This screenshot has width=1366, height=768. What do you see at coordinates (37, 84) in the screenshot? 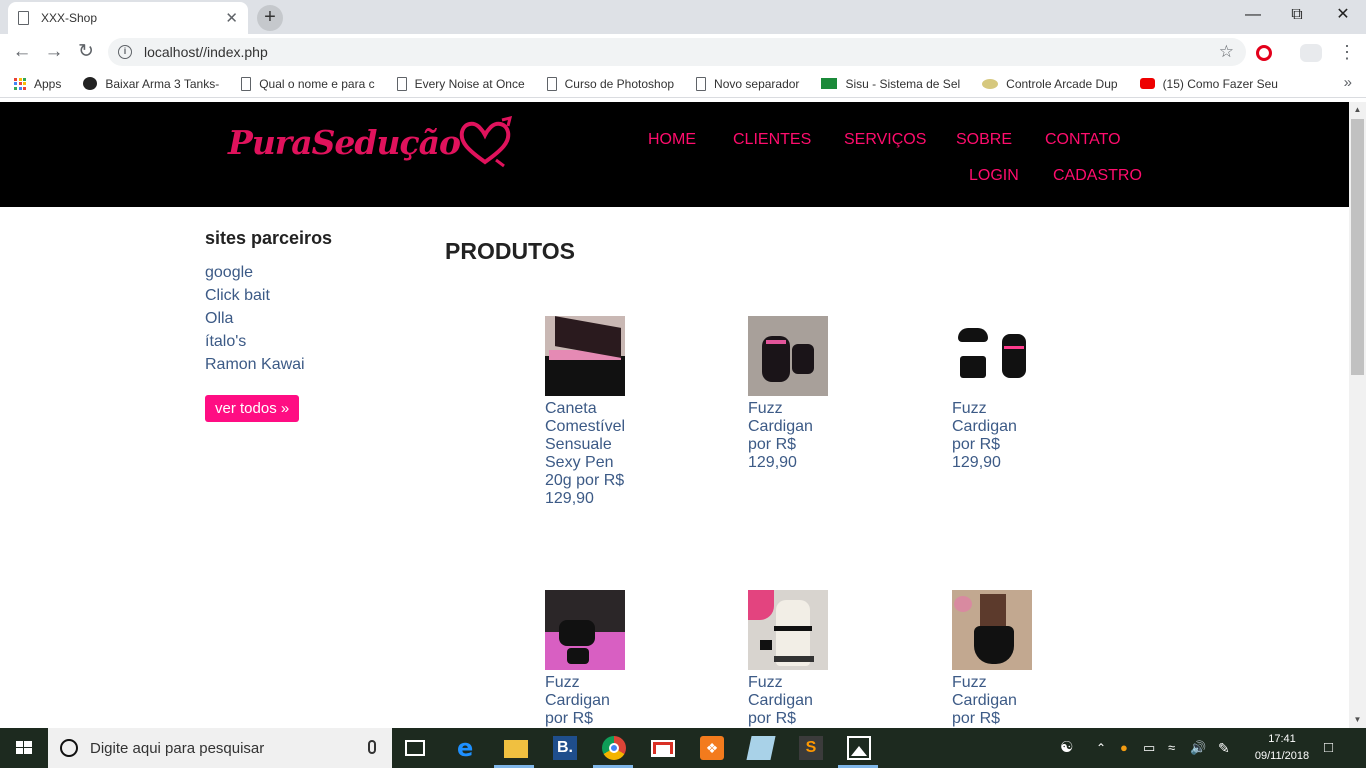
I see `bookmark-apps: Apps` at bounding box center [37, 84].